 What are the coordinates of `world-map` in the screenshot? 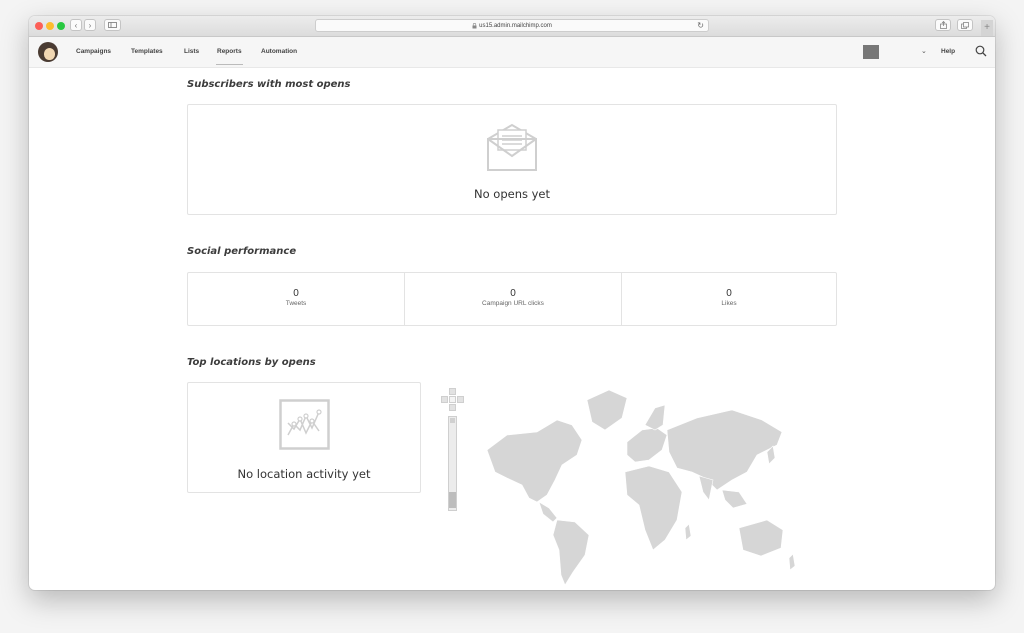 It's located at (637, 482).